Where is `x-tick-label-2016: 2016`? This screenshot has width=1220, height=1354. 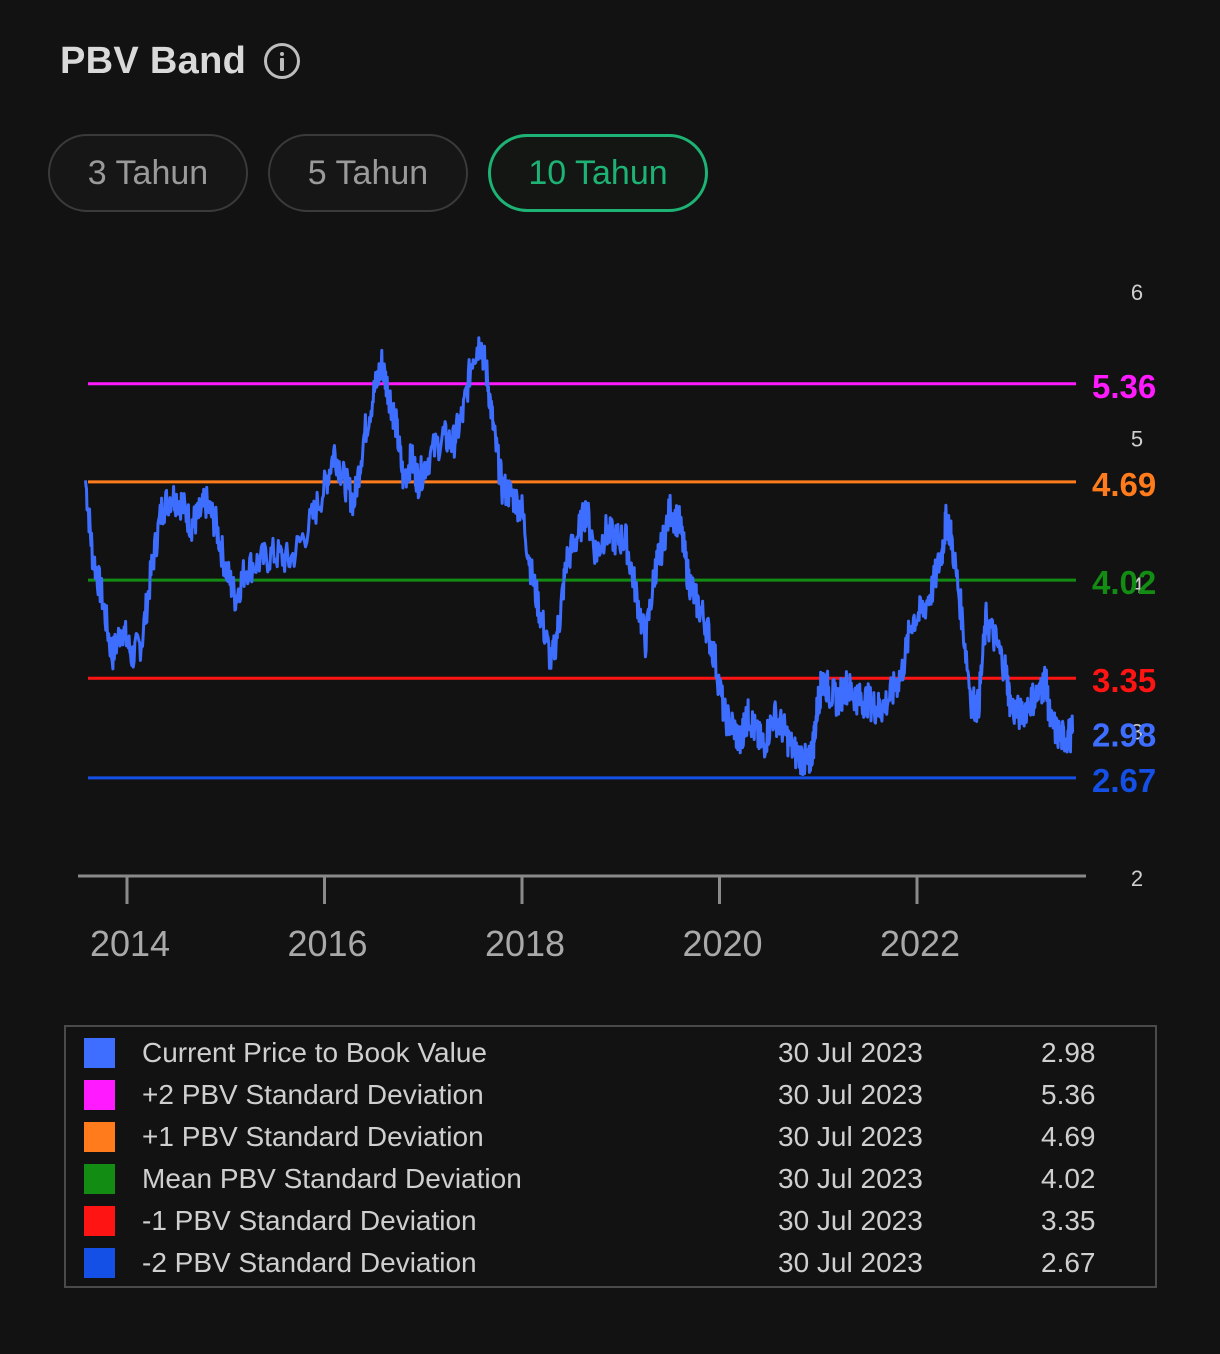 x-tick-label-2016: 2016 is located at coordinates (327, 943).